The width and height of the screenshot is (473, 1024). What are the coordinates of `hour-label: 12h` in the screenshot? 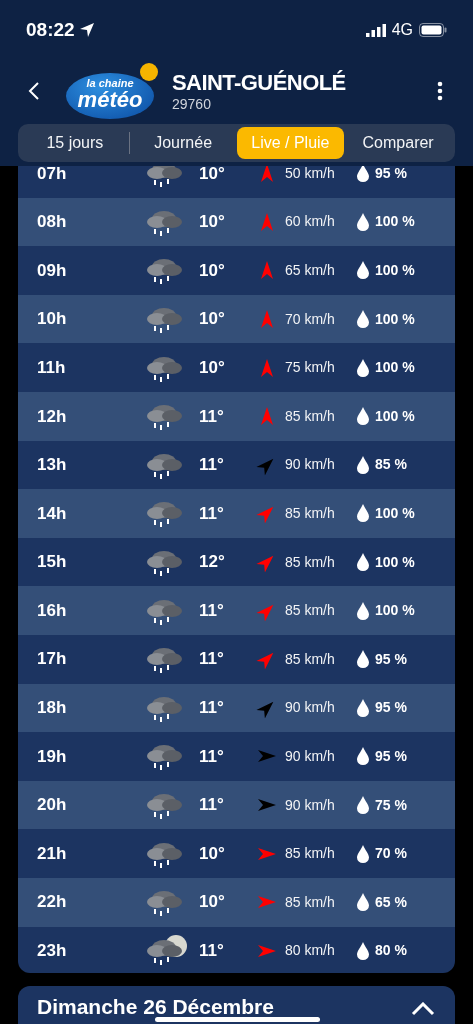 It's located at (52, 416).